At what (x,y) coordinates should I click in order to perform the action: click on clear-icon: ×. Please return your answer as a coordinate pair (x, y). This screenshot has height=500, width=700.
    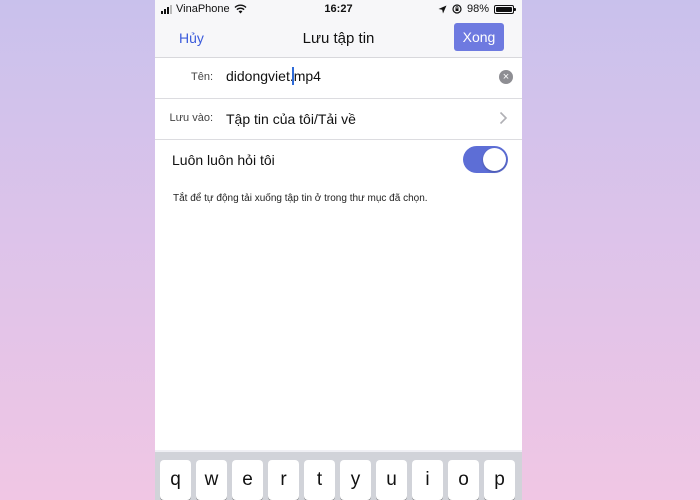
    Looking at the image, I should click on (506, 77).